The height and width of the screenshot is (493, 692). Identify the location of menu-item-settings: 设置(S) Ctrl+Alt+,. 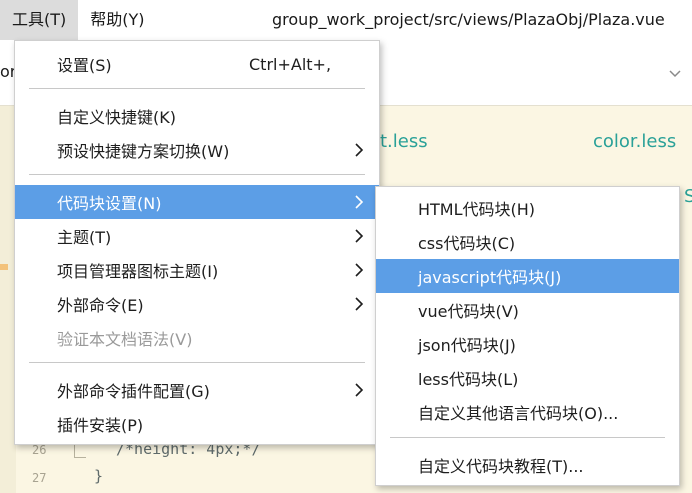
(197, 64).